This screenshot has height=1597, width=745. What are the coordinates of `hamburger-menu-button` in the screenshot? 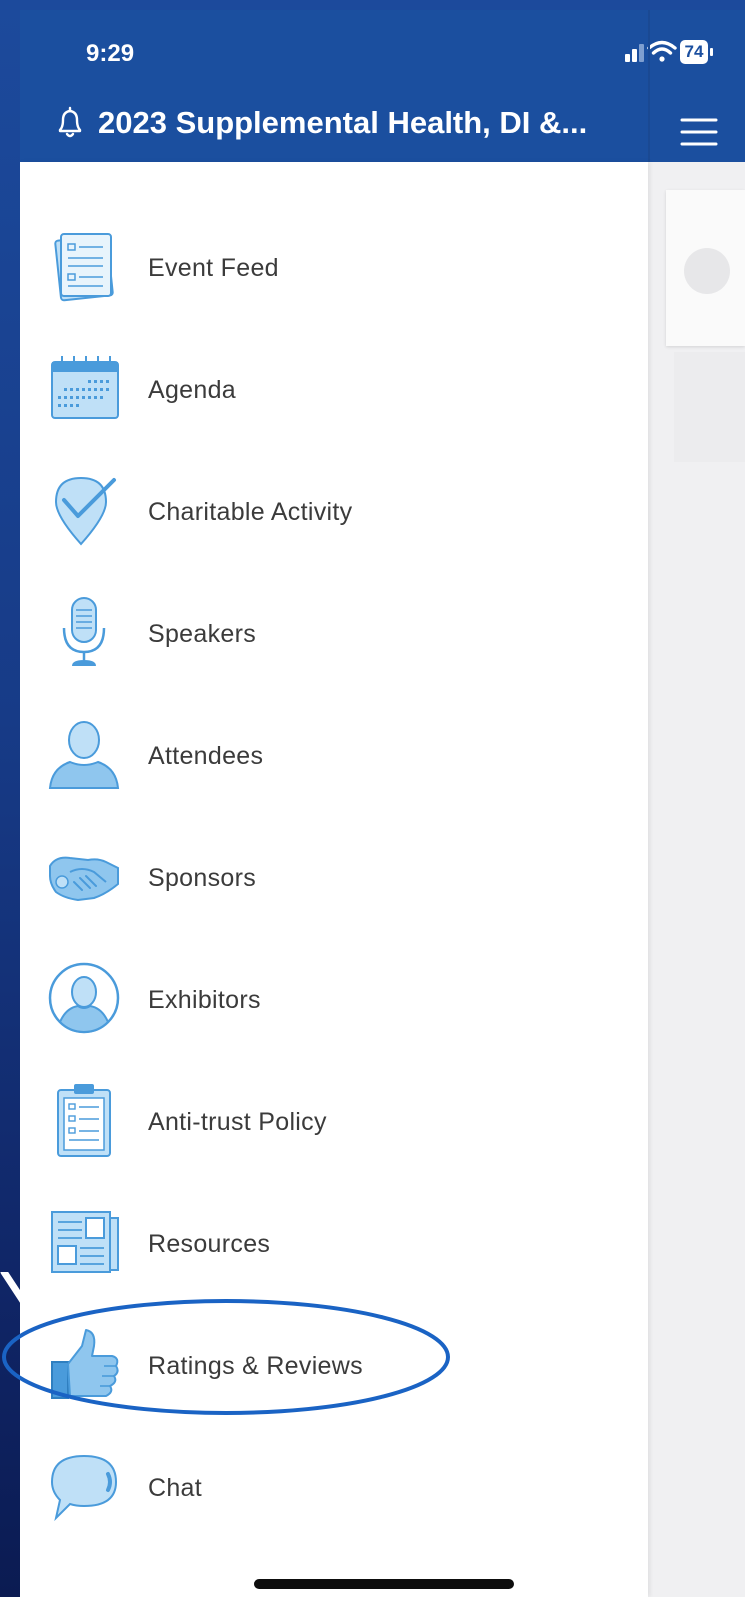 It's located at (700, 132).